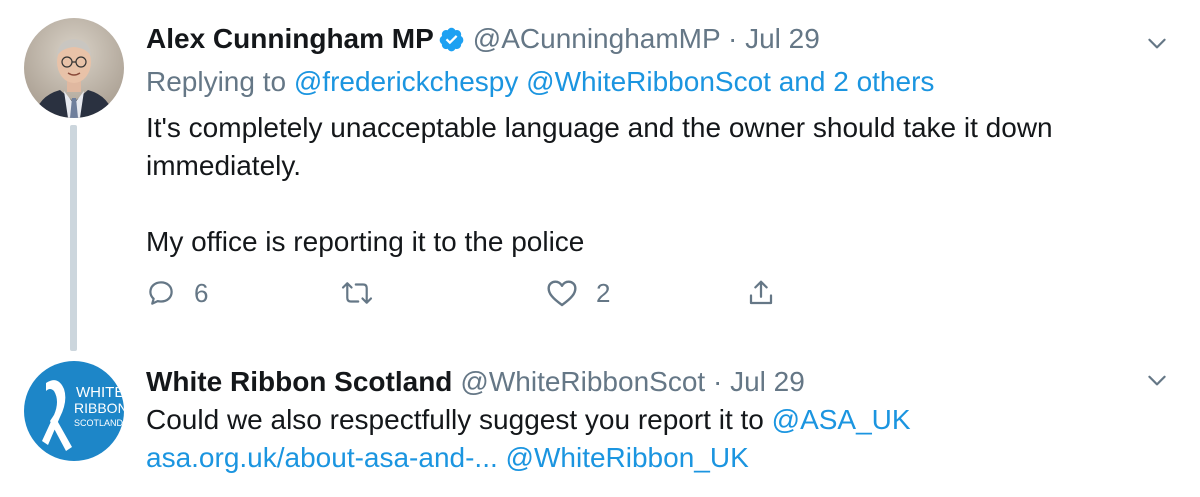 The image size is (1200, 497). What do you see at coordinates (841, 419) in the screenshot?
I see `mention-asa-uk: @ASA_UK` at bounding box center [841, 419].